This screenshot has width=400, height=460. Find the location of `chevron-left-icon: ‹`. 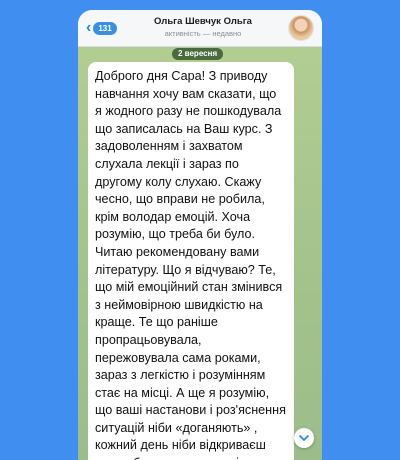

chevron-left-icon: ‹ is located at coordinates (89, 27).